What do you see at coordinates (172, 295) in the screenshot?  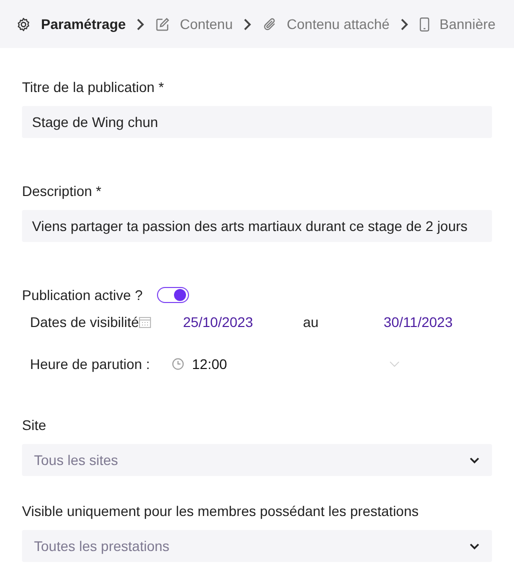 I see `toggle-switch` at bounding box center [172, 295].